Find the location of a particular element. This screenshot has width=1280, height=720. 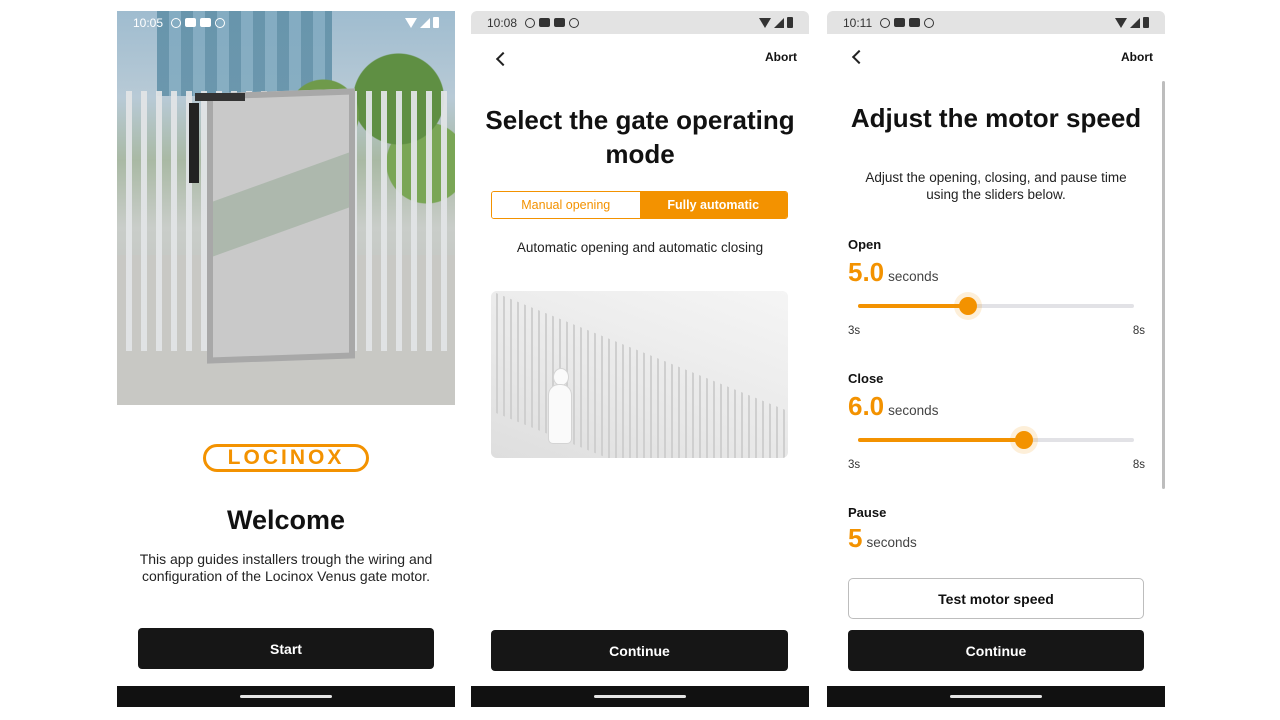

close-slider is located at coordinates (996, 440).